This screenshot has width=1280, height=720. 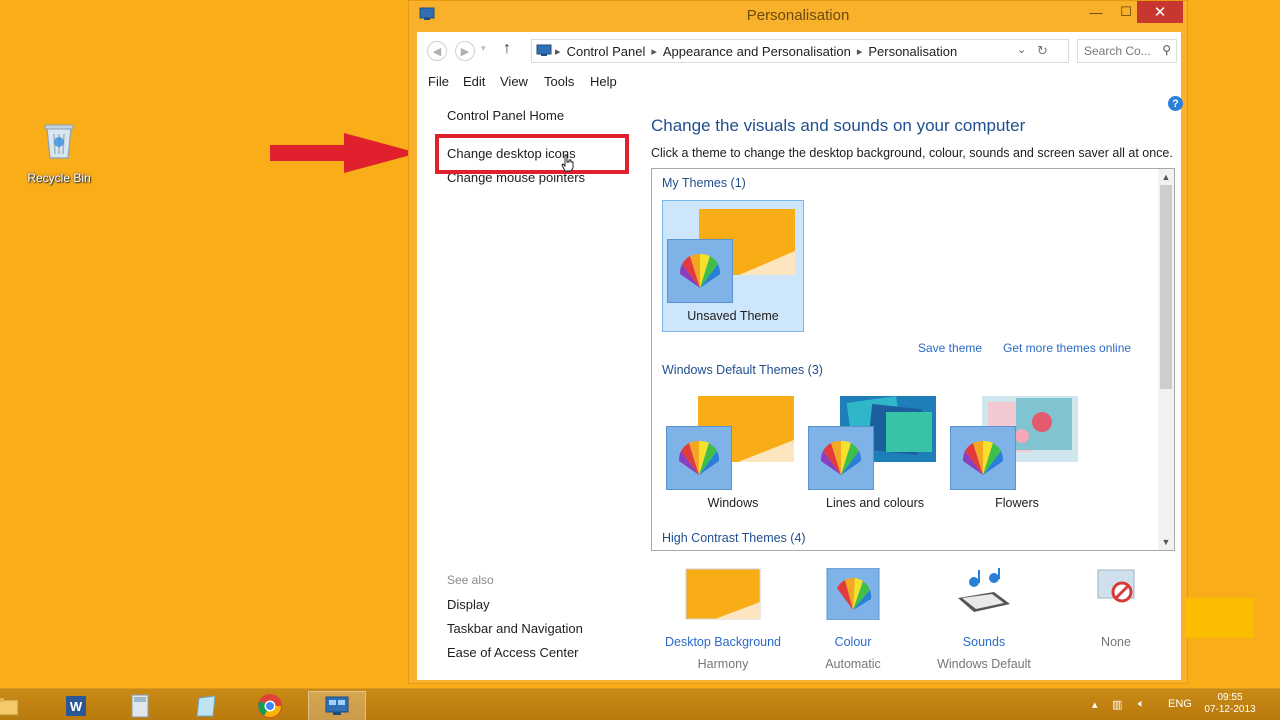 I want to click on control-panel-home-link: Control Panel Home, so click(x=505, y=115).